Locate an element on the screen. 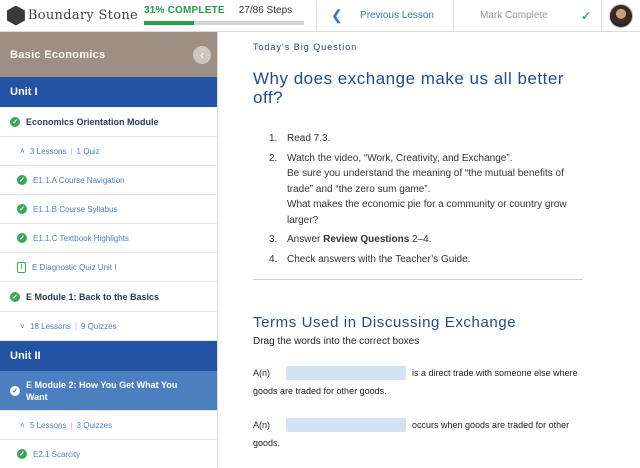 Image resolution: width=640 pixels, height=468 pixels. step-number: 1. is located at coordinates (273, 138).